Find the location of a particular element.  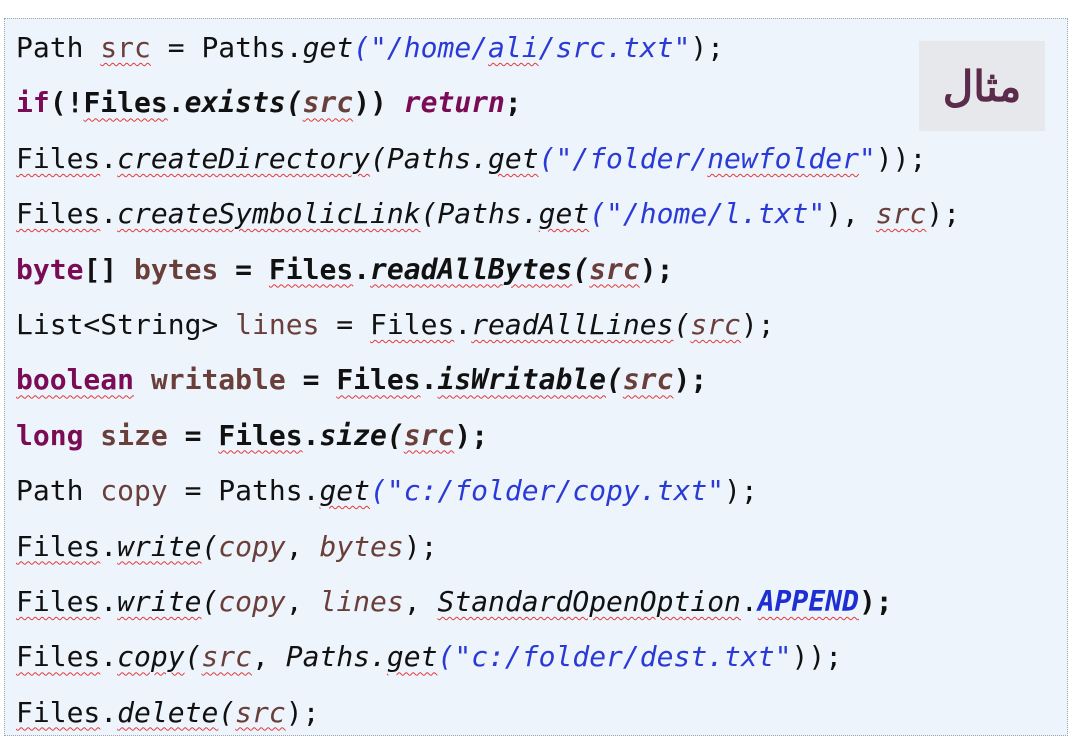

code-token: " is located at coordinates (867, 158).